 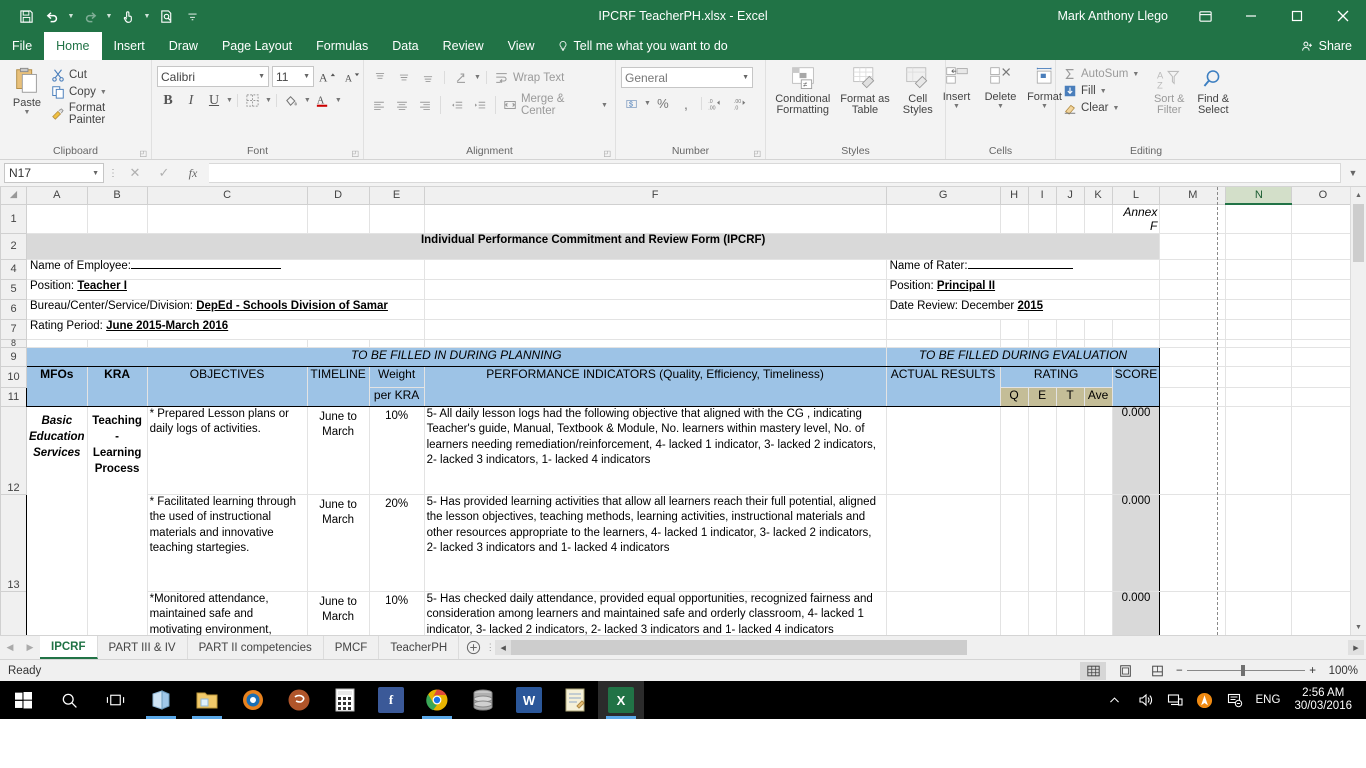 What do you see at coordinates (167, 326) in the screenshot?
I see `rating-period-value: June 2015-March 2016` at bounding box center [167, 326].